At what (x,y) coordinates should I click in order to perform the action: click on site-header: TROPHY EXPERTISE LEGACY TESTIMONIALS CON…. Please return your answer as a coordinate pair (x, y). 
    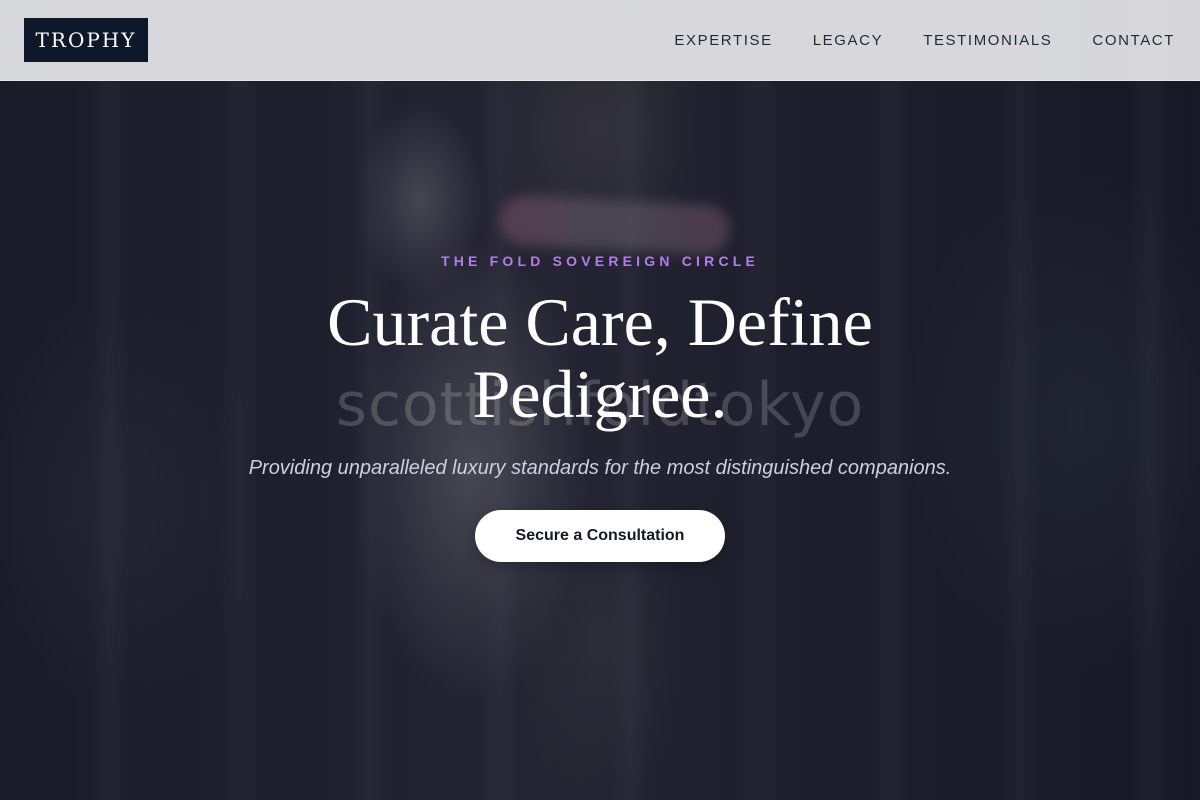
    Looking at the image, I should click on (600, 40).